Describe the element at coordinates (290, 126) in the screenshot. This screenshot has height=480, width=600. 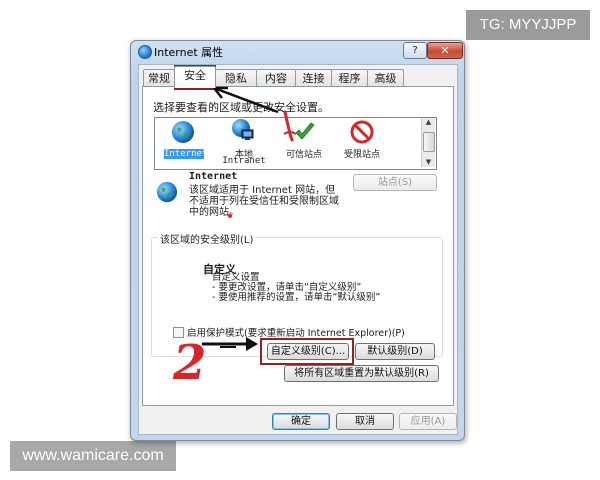
I see `annotation-mark-1-icon` at that location.